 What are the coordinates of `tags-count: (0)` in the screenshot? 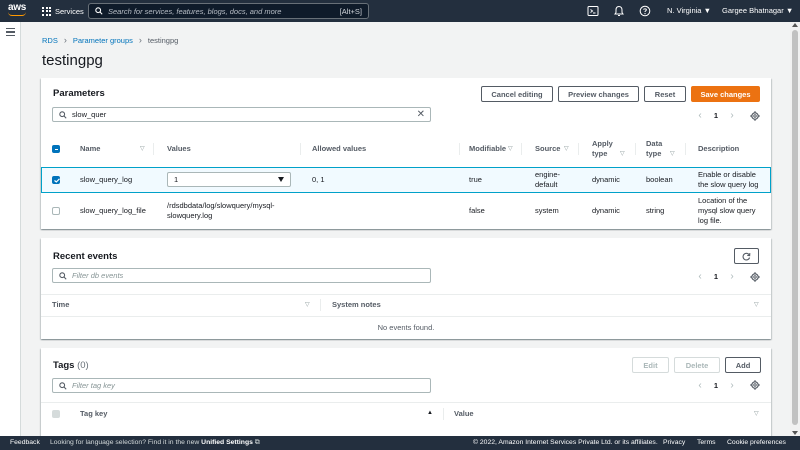 It's located at (83, 365).